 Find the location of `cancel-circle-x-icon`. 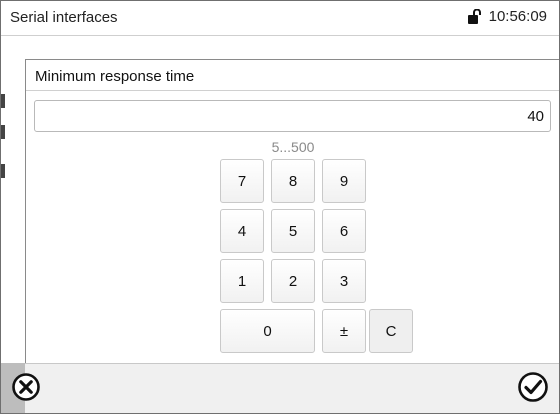

cancel-circle-x-icon is located at coordinates (26, 389).